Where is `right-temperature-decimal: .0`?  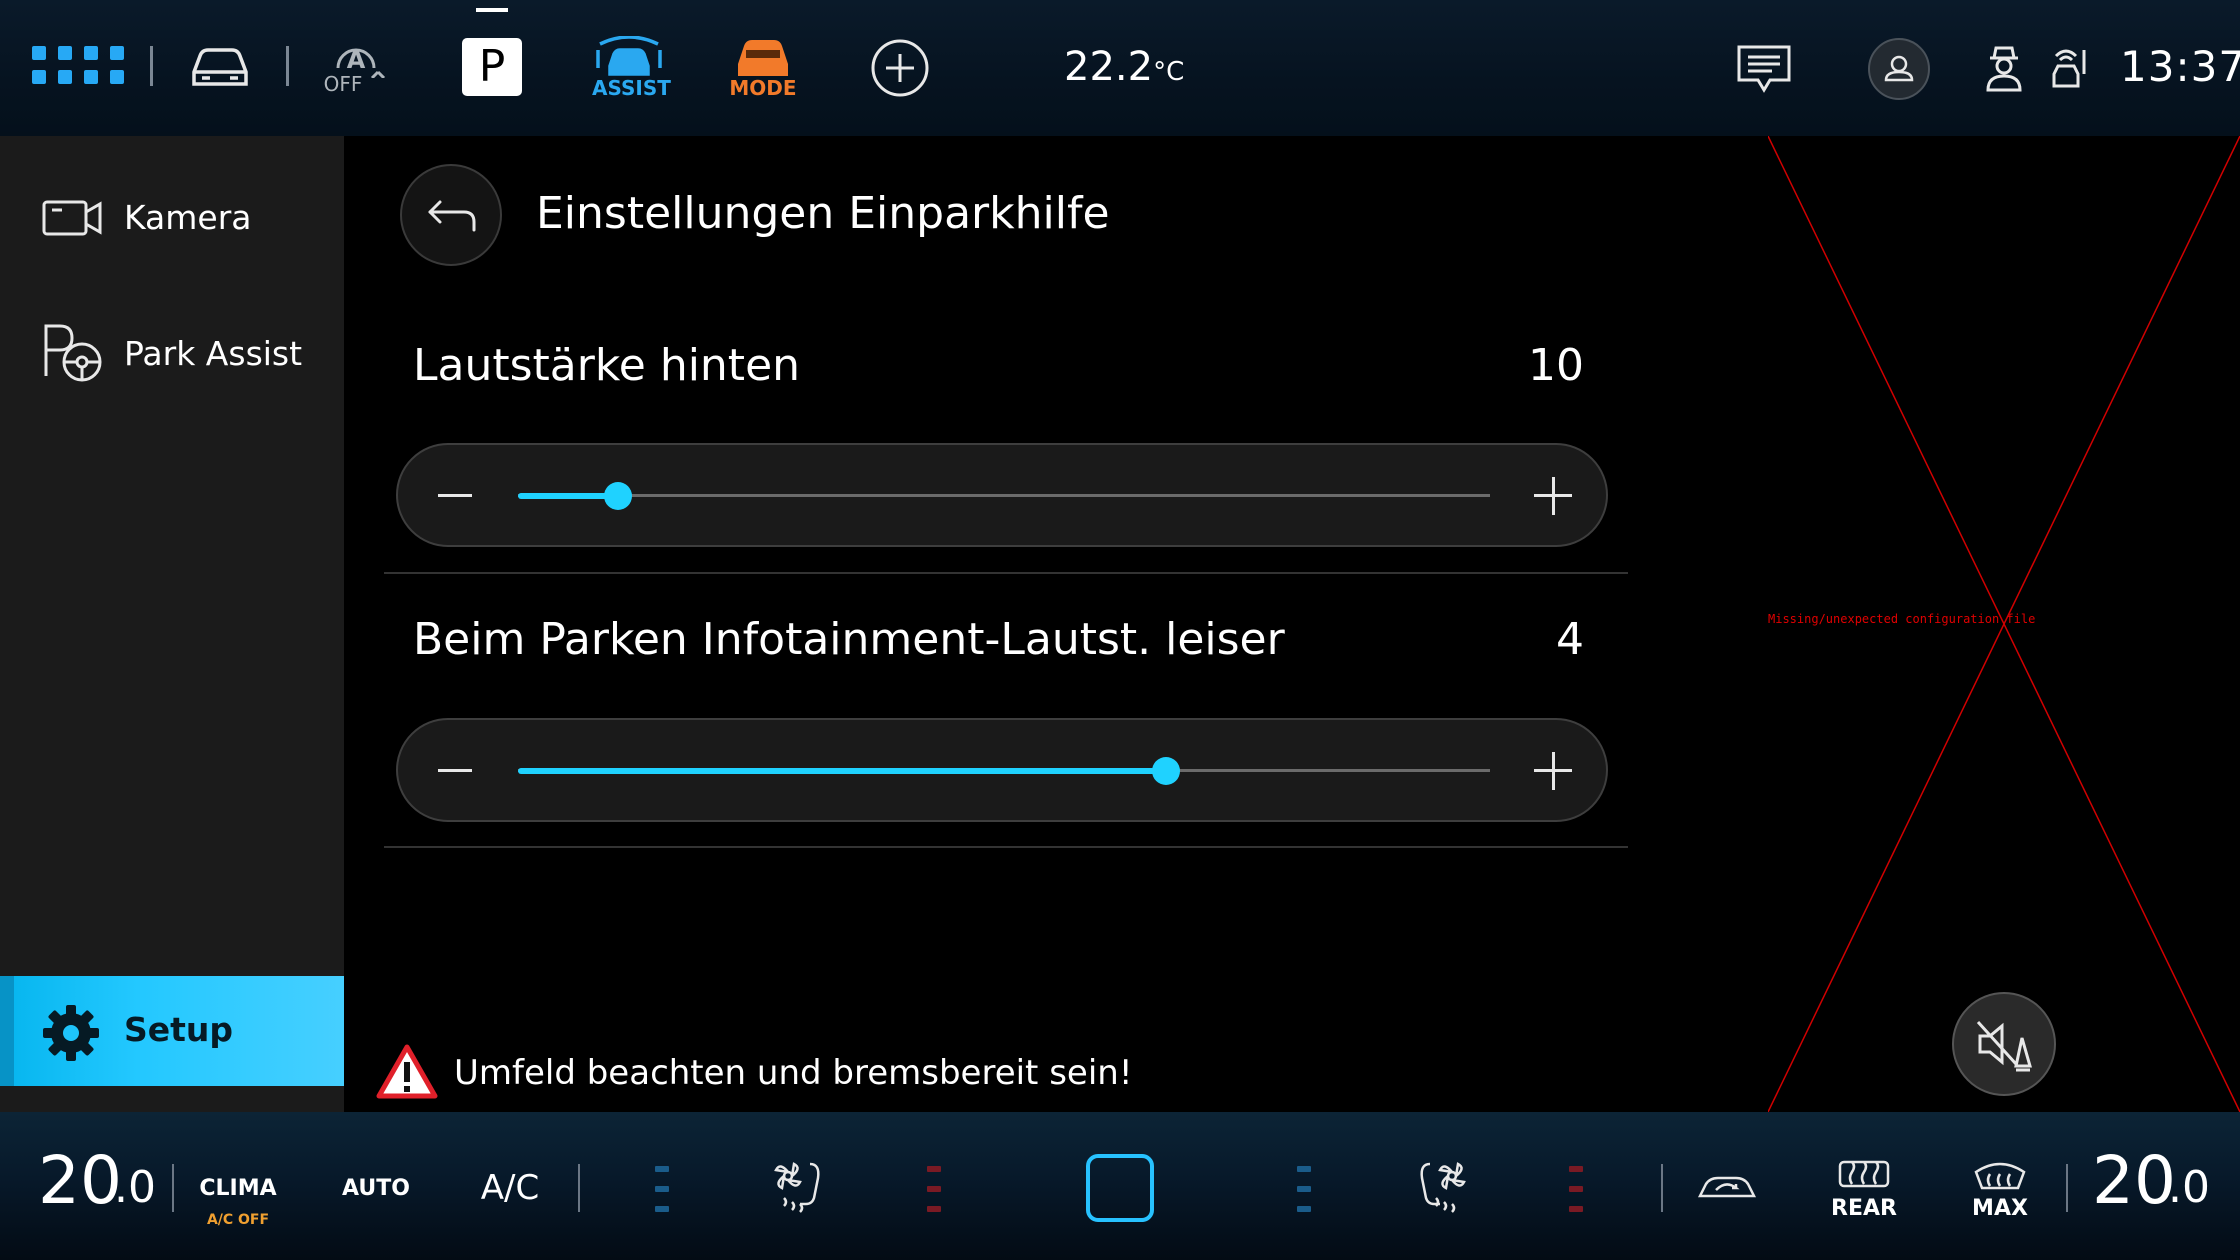 right-temperature-decimal: .0 is located at coordinates (2189, 1187).